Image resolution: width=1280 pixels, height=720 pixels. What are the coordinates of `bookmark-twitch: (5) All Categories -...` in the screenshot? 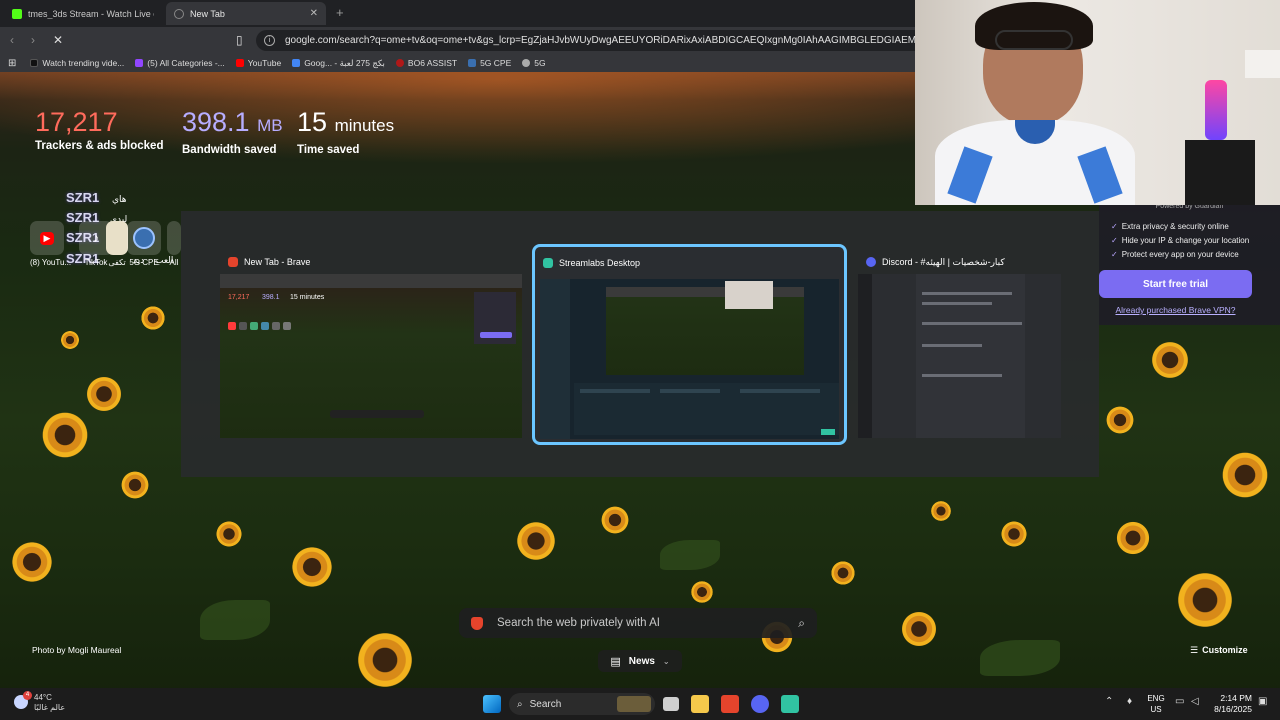 It's located at (180, 63).